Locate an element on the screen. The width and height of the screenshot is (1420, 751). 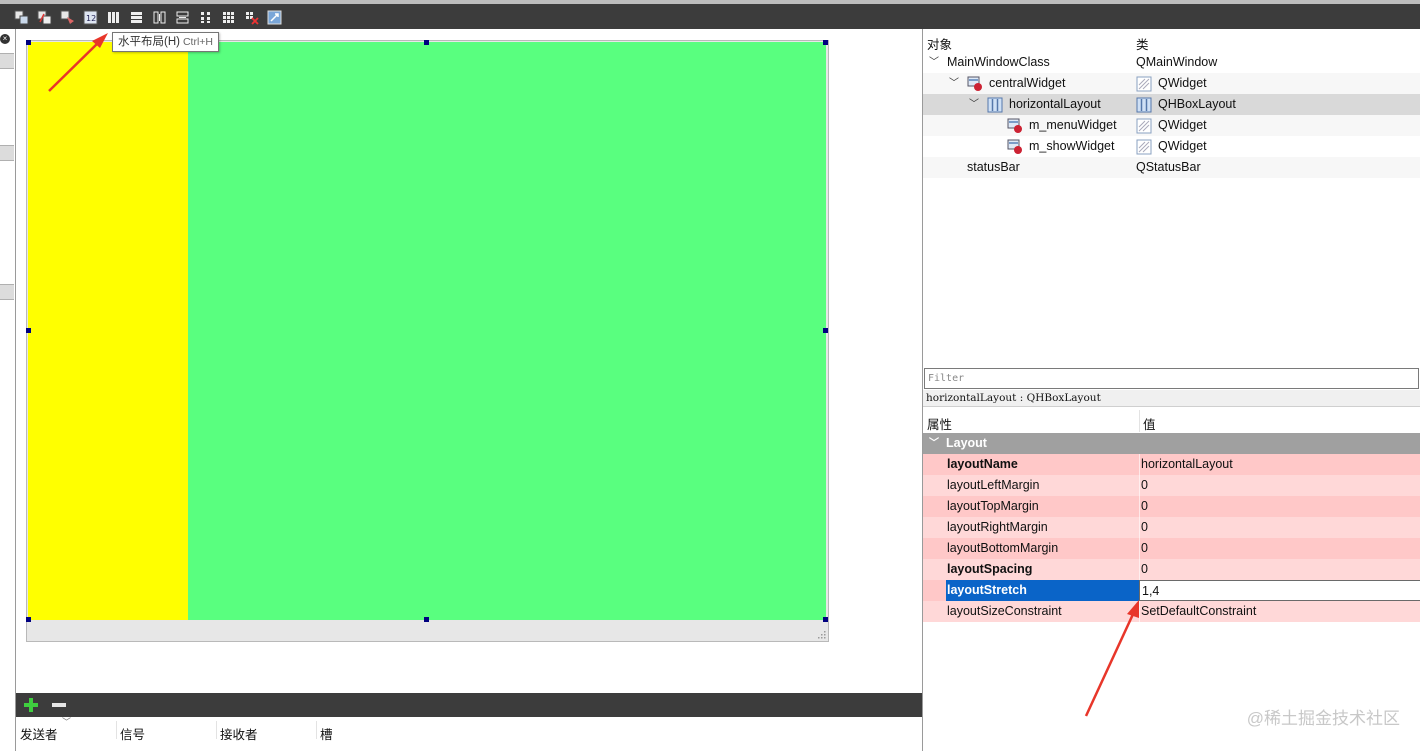
tree-row-menuwidget: m_menuWidget QWidget is located at coordinates (1171, 125).